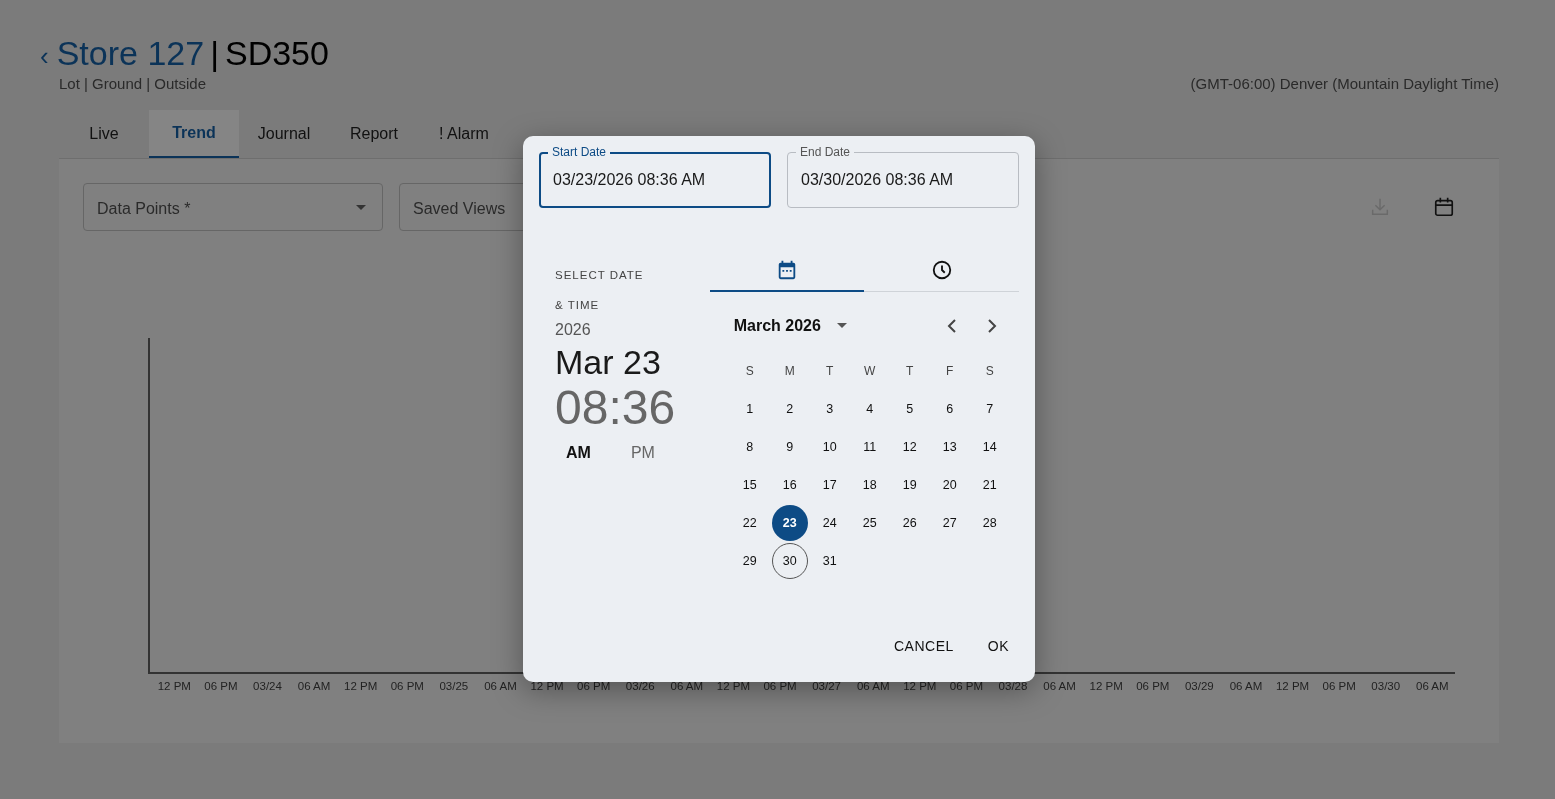 Image resolution: width=1555 pixels, height=799 pixels. What do you see at coordinates (825, 152) in the screenshot?
I see `field-label: End Date` at bounding box center [825, 152].